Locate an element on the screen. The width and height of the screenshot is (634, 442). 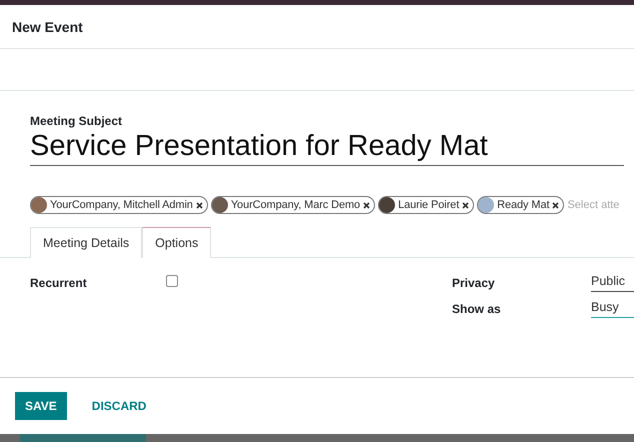
field-label: Show as is located at coordinates (477, 309).